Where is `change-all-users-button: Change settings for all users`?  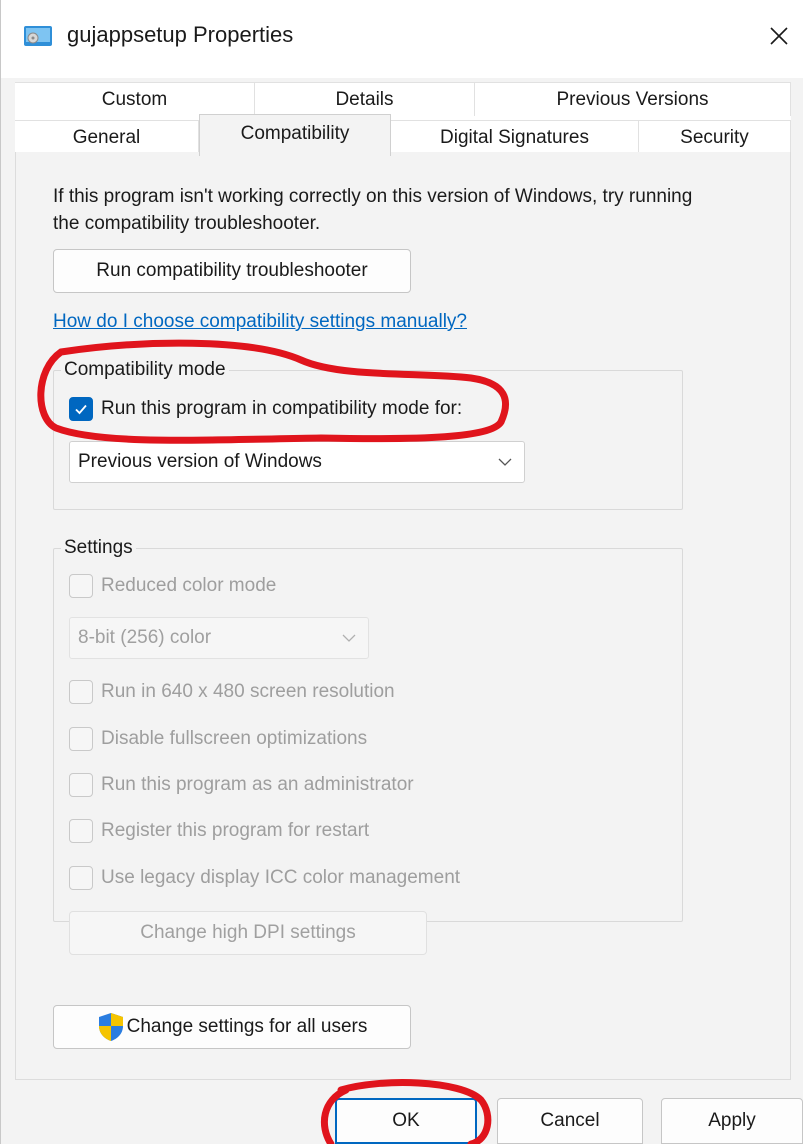
change-all-users-button: Change settings for all users is located at coordinates (232, 1027).